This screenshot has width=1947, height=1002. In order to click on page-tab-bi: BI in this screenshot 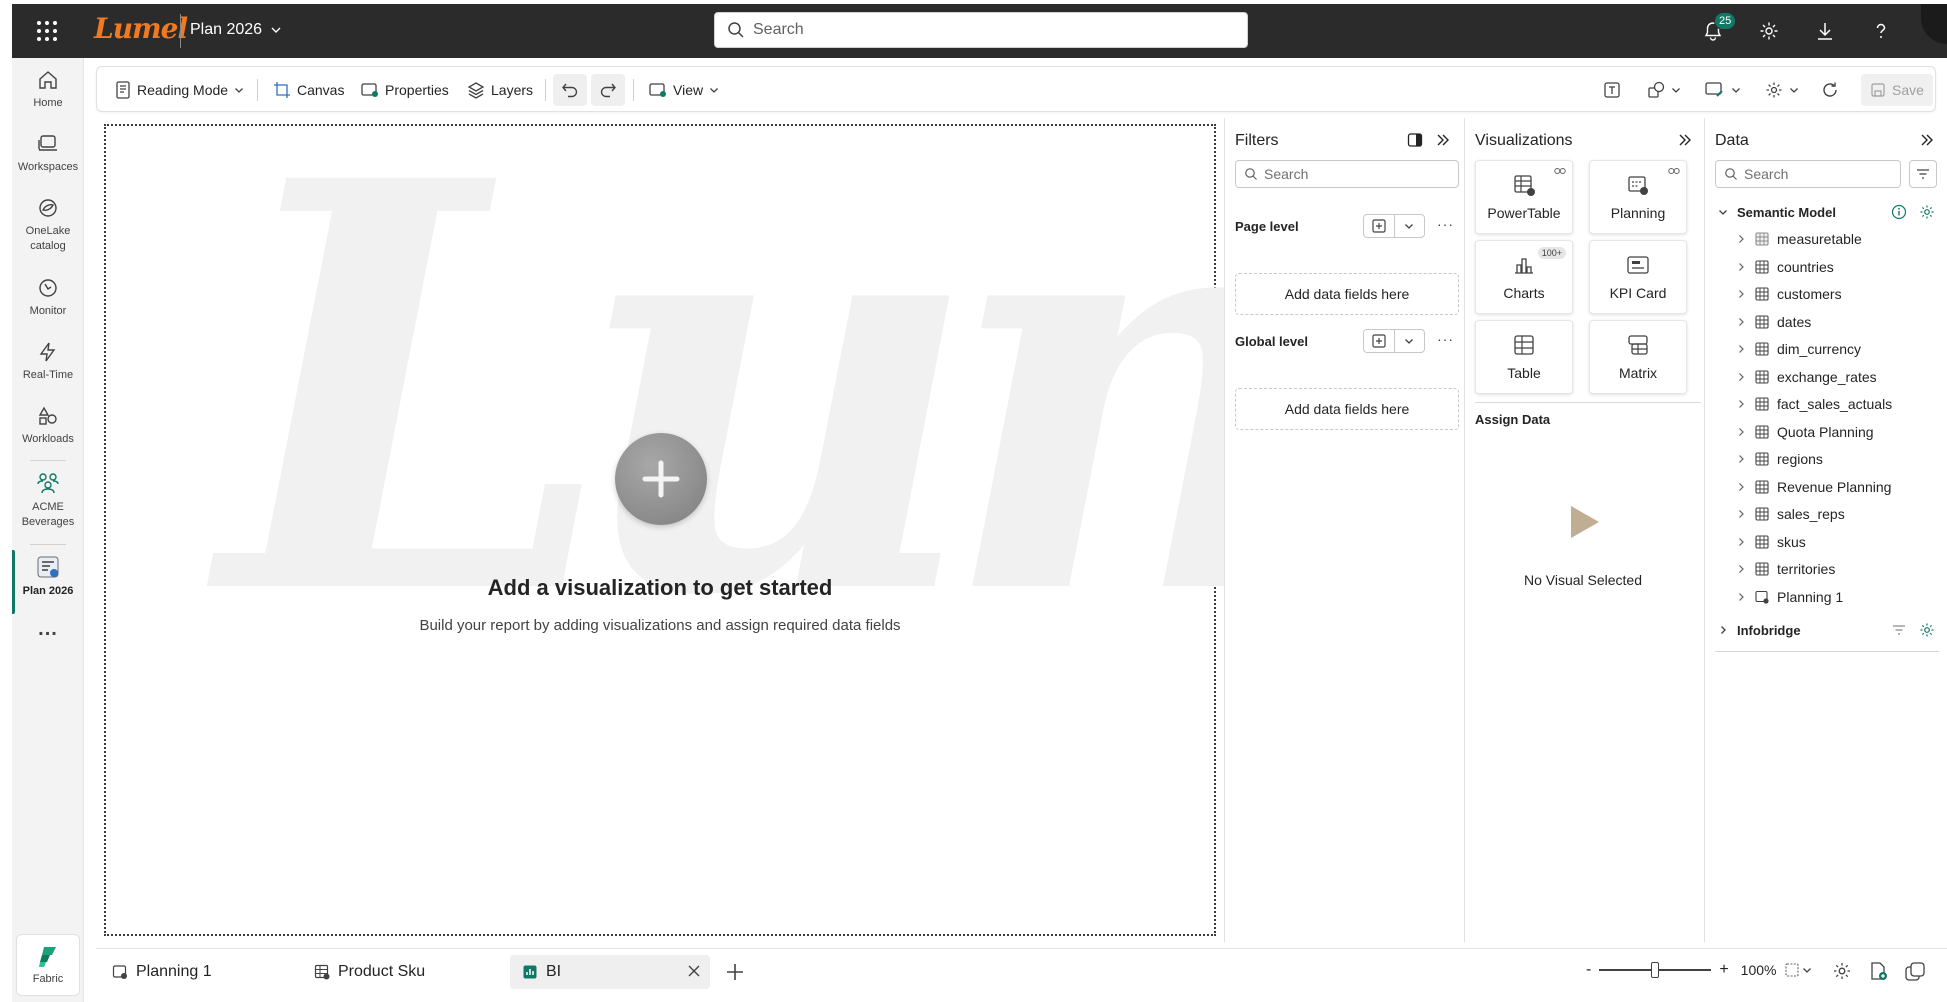, I will do `click(610, 972)`.